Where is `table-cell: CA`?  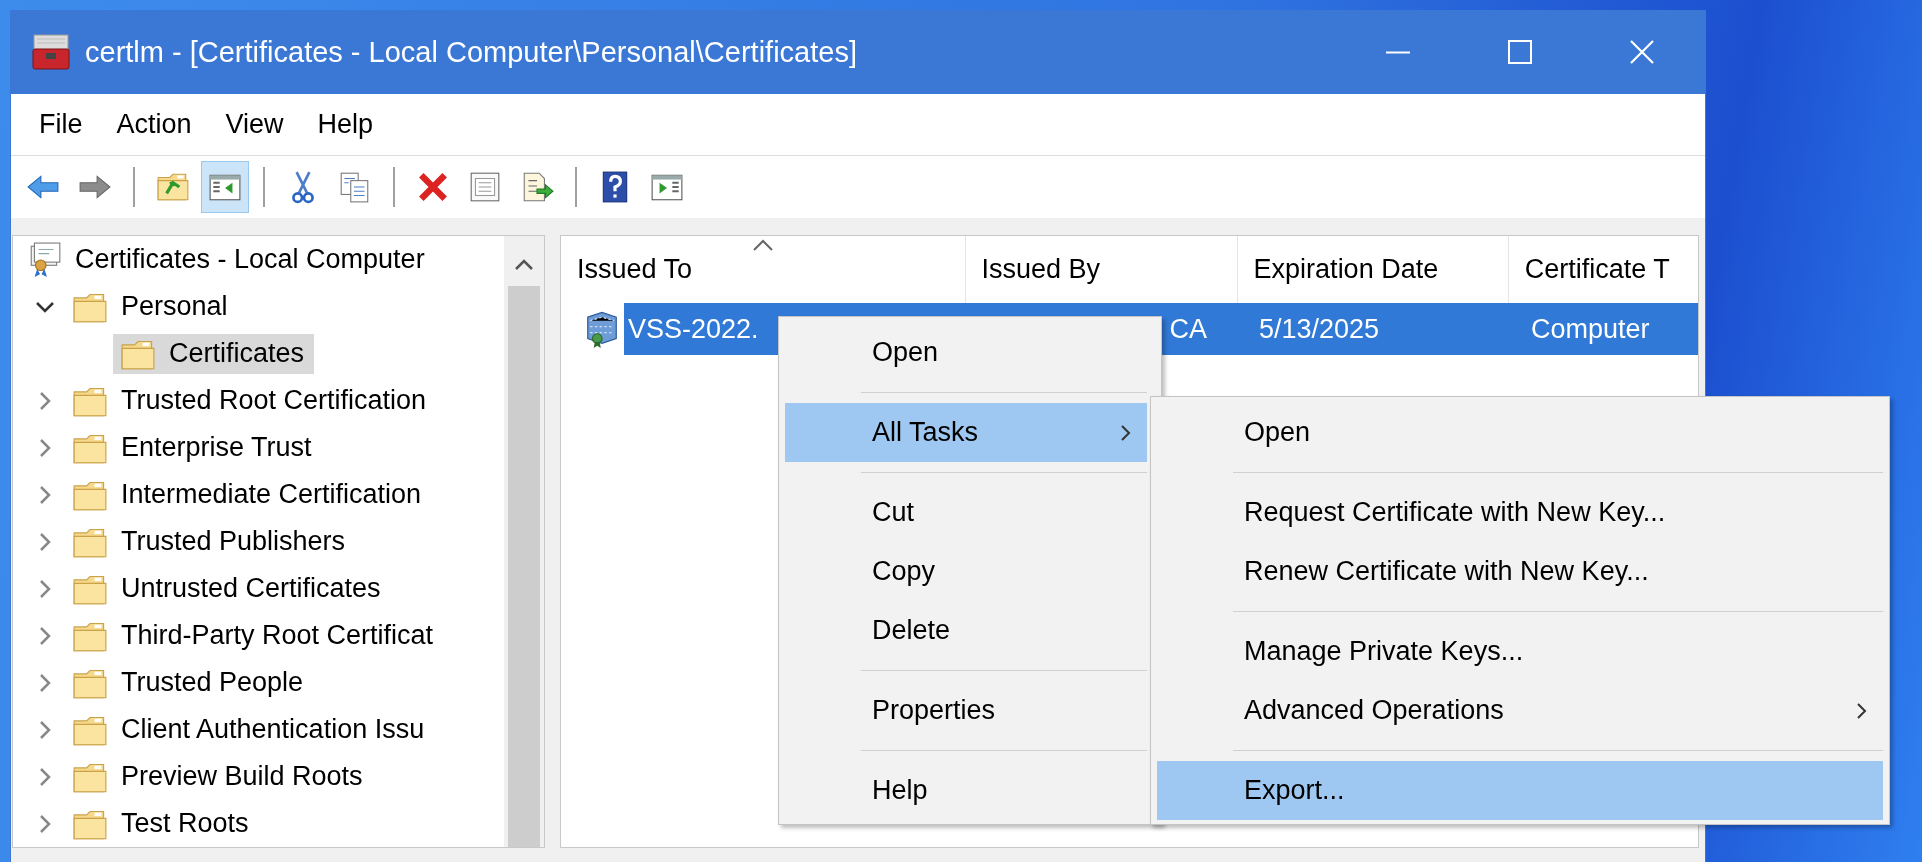
table-cell: CA is located at coordinates (1188, 329).